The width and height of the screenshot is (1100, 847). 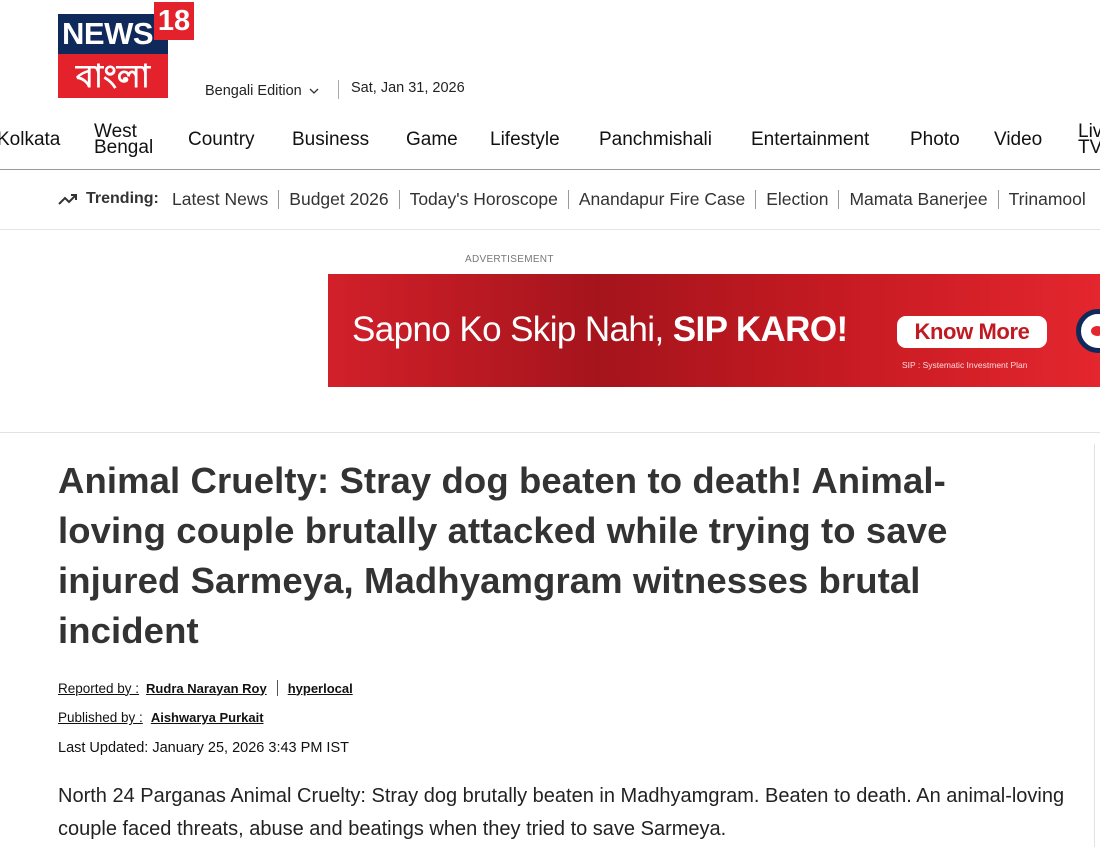 I want to click on trending-arrow-icon, so click(x=67, y=199).